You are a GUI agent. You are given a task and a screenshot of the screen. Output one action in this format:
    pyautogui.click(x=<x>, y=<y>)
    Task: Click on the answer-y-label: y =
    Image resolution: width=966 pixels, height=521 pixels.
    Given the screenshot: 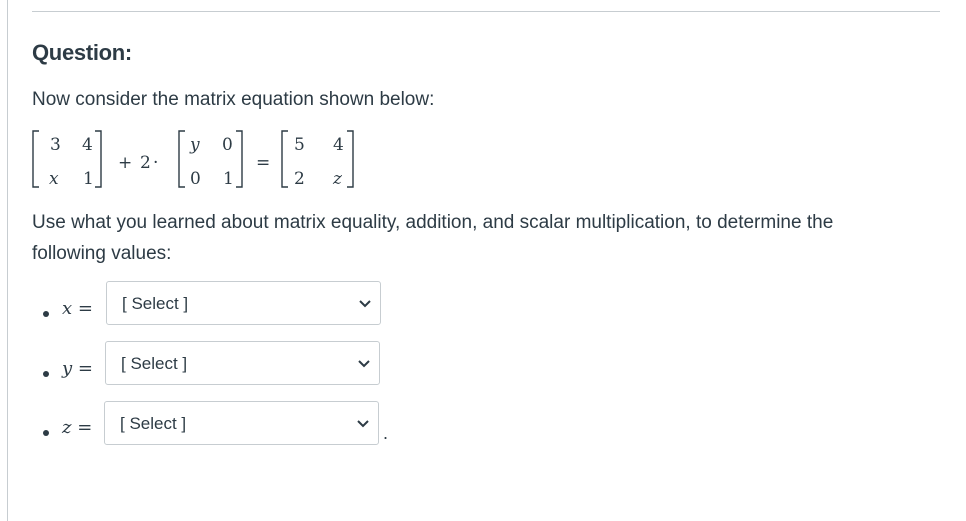 What is the action you would take?
    pyautogui.click(x=77, y=368)
    